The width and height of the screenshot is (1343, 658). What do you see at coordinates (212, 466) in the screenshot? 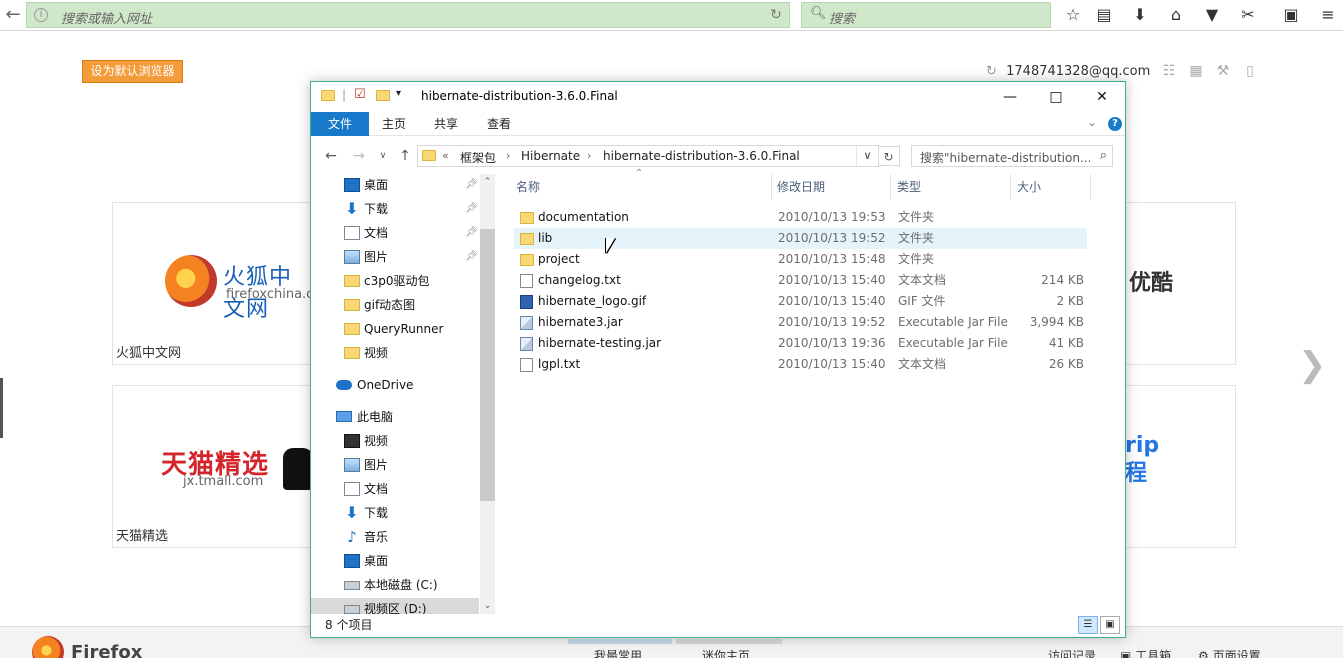
I see `tile-tmall: 天猫精选 jx.tmall.com 天猫精选` at bounding box center [212, 466].